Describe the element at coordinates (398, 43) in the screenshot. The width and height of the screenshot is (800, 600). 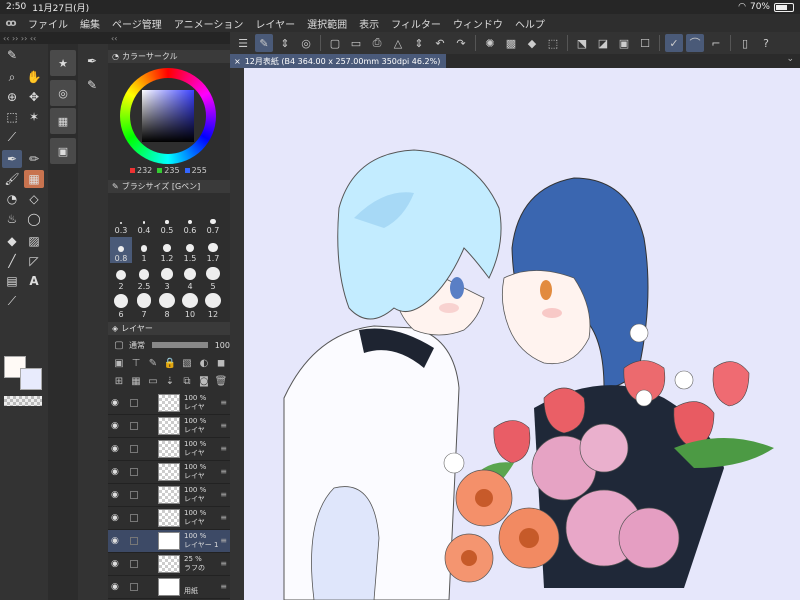
I see `triangle-icon: △` at that location.